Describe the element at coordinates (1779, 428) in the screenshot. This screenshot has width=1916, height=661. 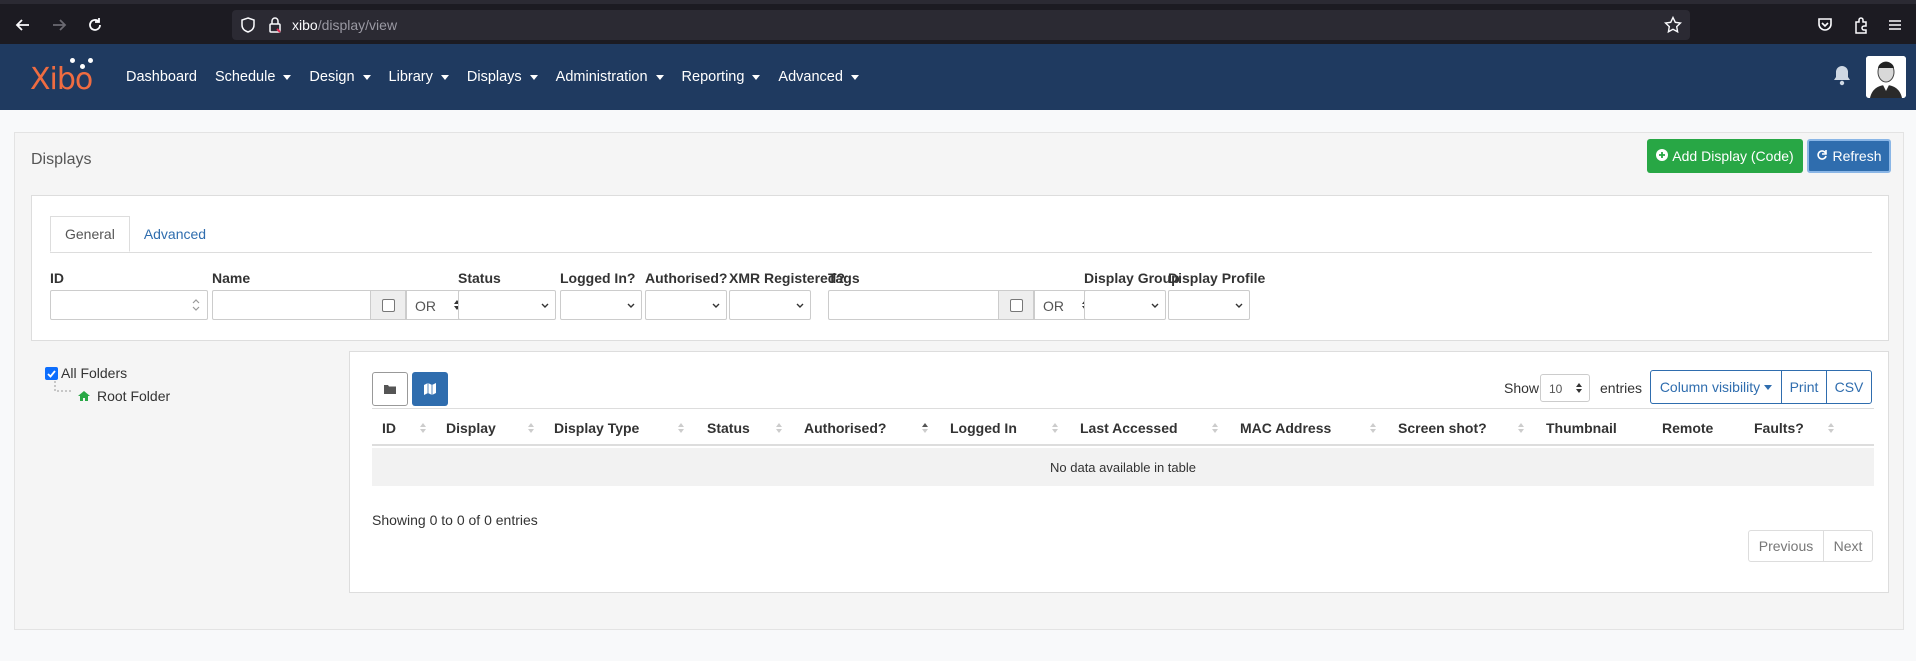
I see `col-header-faults: Faults?` at that location.